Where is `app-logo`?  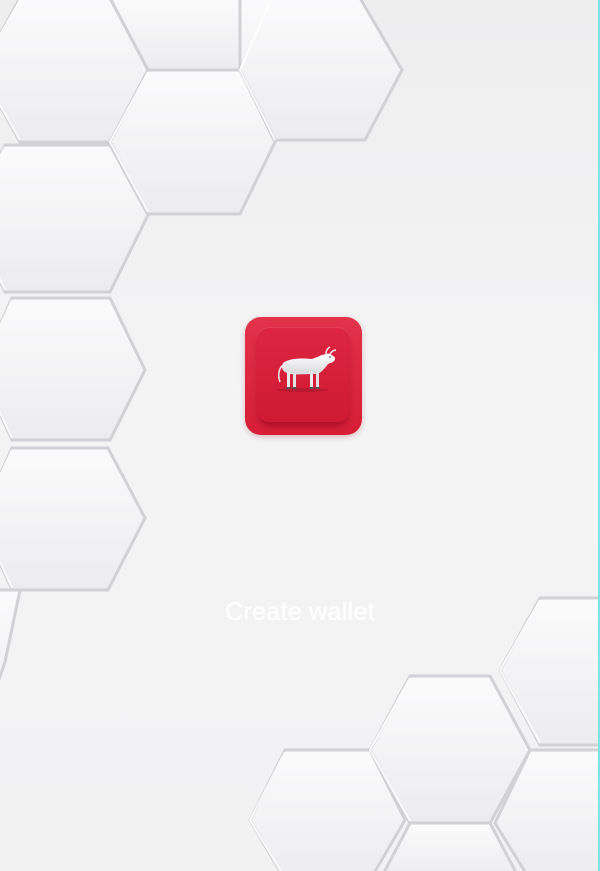 app-logo is located at coordinates (303, 376).